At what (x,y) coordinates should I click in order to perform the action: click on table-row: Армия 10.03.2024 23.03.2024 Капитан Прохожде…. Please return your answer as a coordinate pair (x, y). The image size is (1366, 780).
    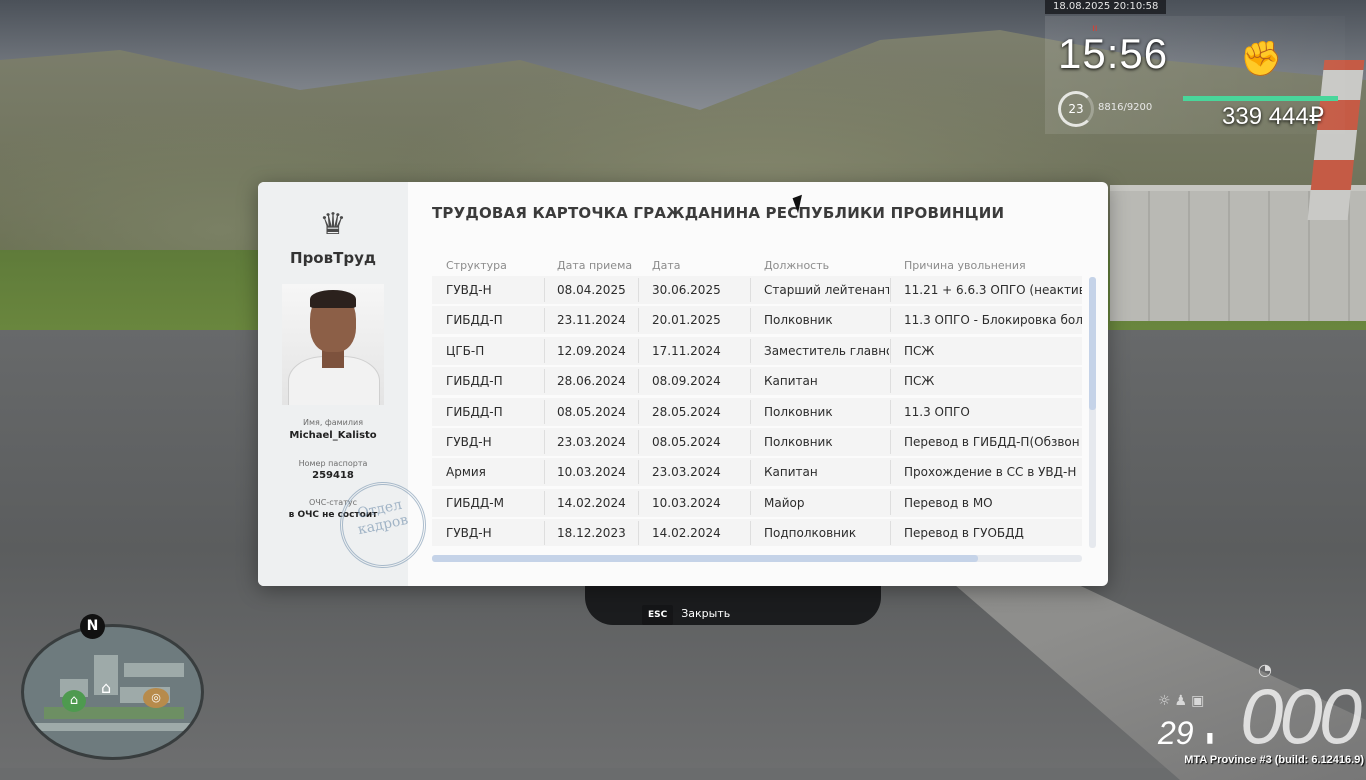
    Looking at the image, I should click on (757, 472).